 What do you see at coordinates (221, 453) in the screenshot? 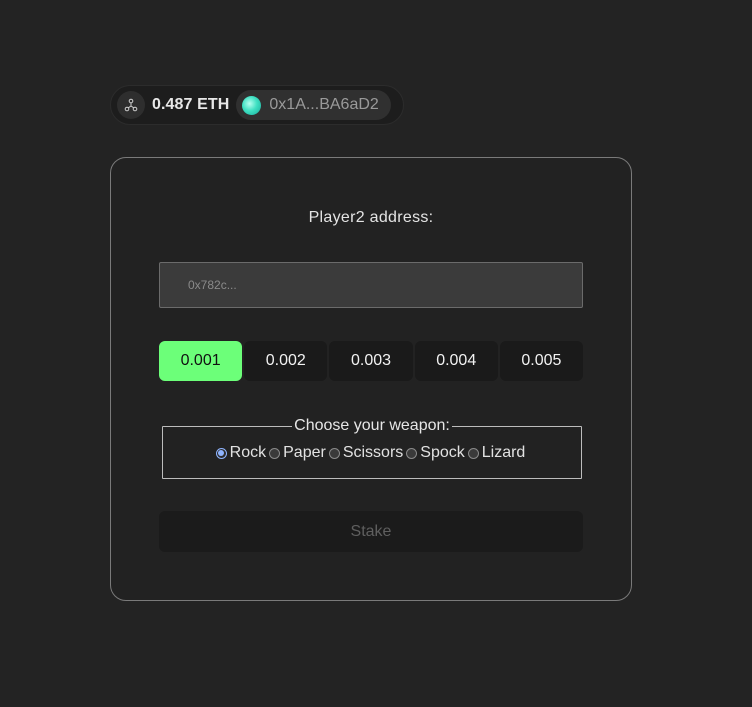
I see `weapon-radio-rock` at bounding box center [221, 453].